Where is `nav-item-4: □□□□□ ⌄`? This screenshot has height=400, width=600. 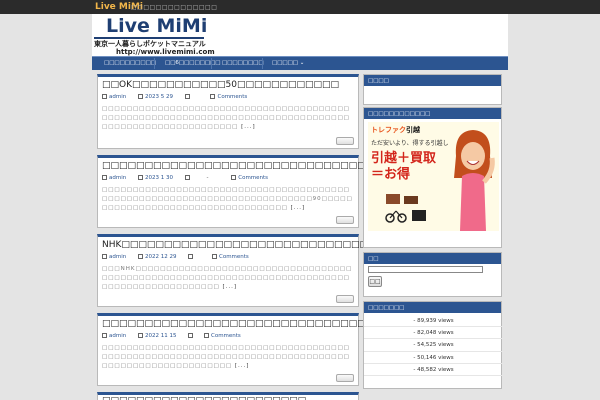
nav-item-4: □□□□□ ⌄ is located at coordinates (288, 63).